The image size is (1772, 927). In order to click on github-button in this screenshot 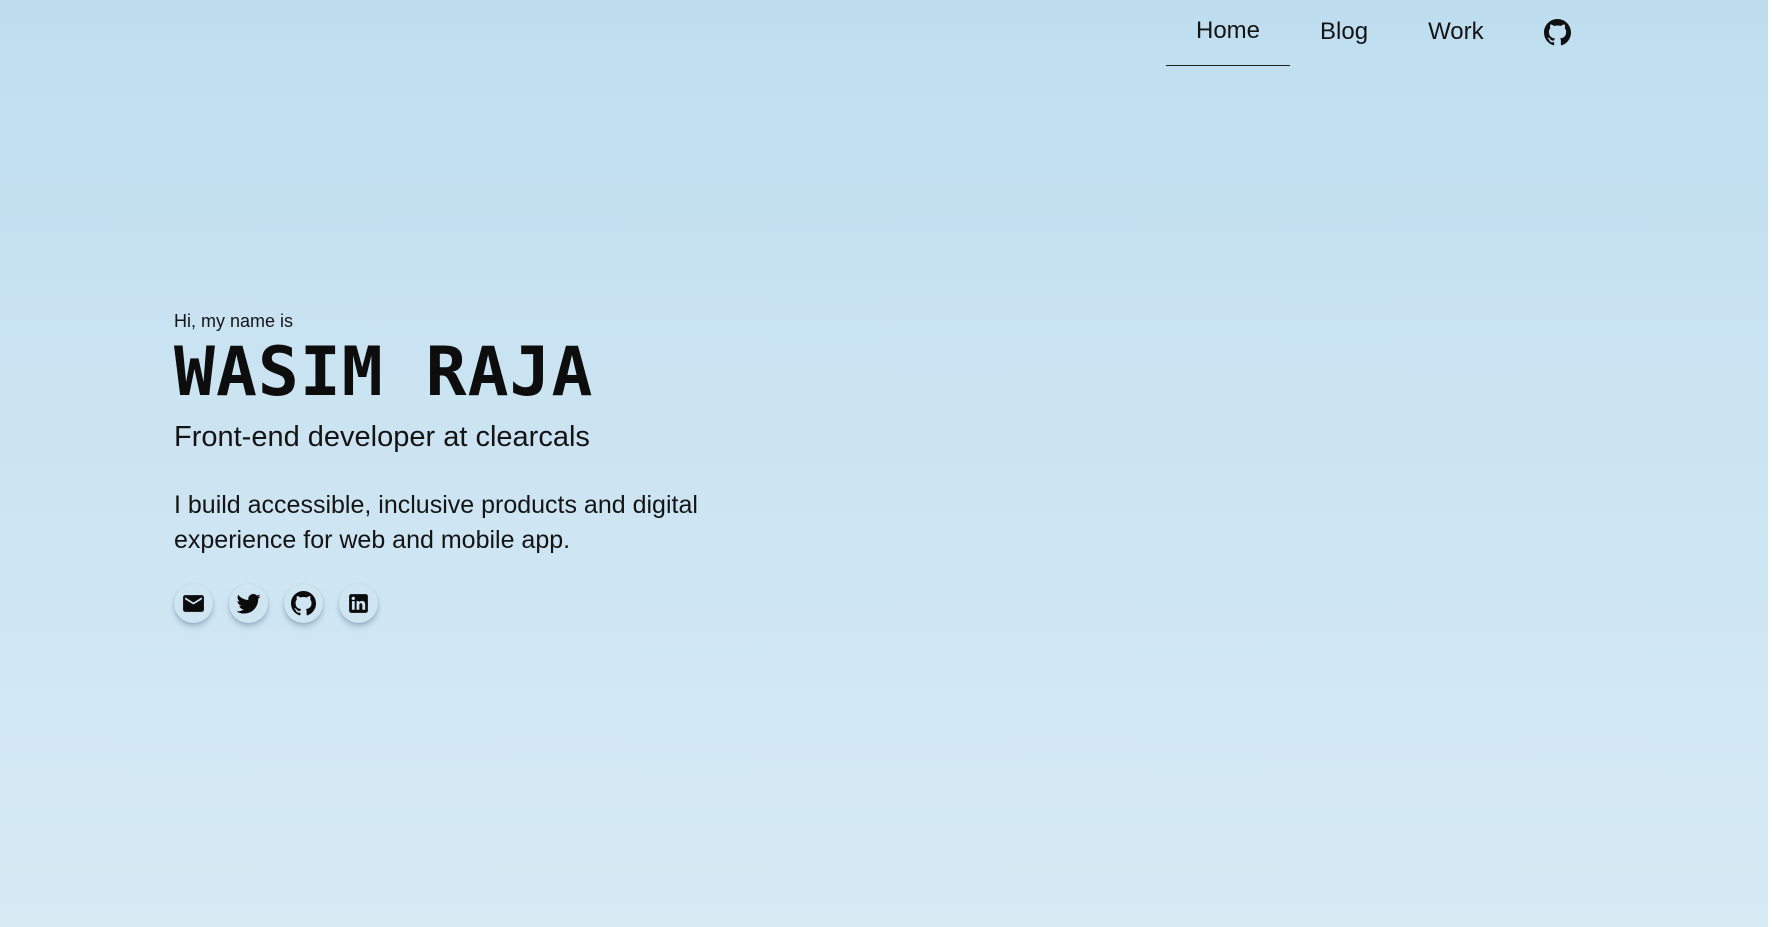, I will do `click(303, 603)`.